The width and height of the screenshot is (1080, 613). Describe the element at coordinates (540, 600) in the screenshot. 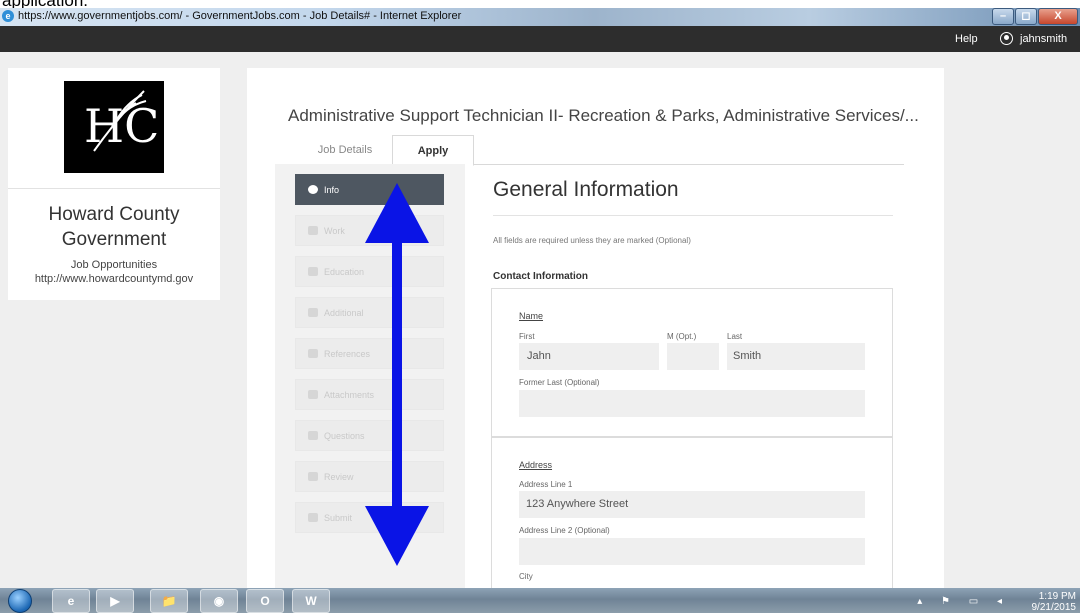

I see `windows-taskbar: e ▶ 📁 ◉ O W ▴ ⚑ ▭ ◂ 1:19 PM 9/21/2015` at that location.